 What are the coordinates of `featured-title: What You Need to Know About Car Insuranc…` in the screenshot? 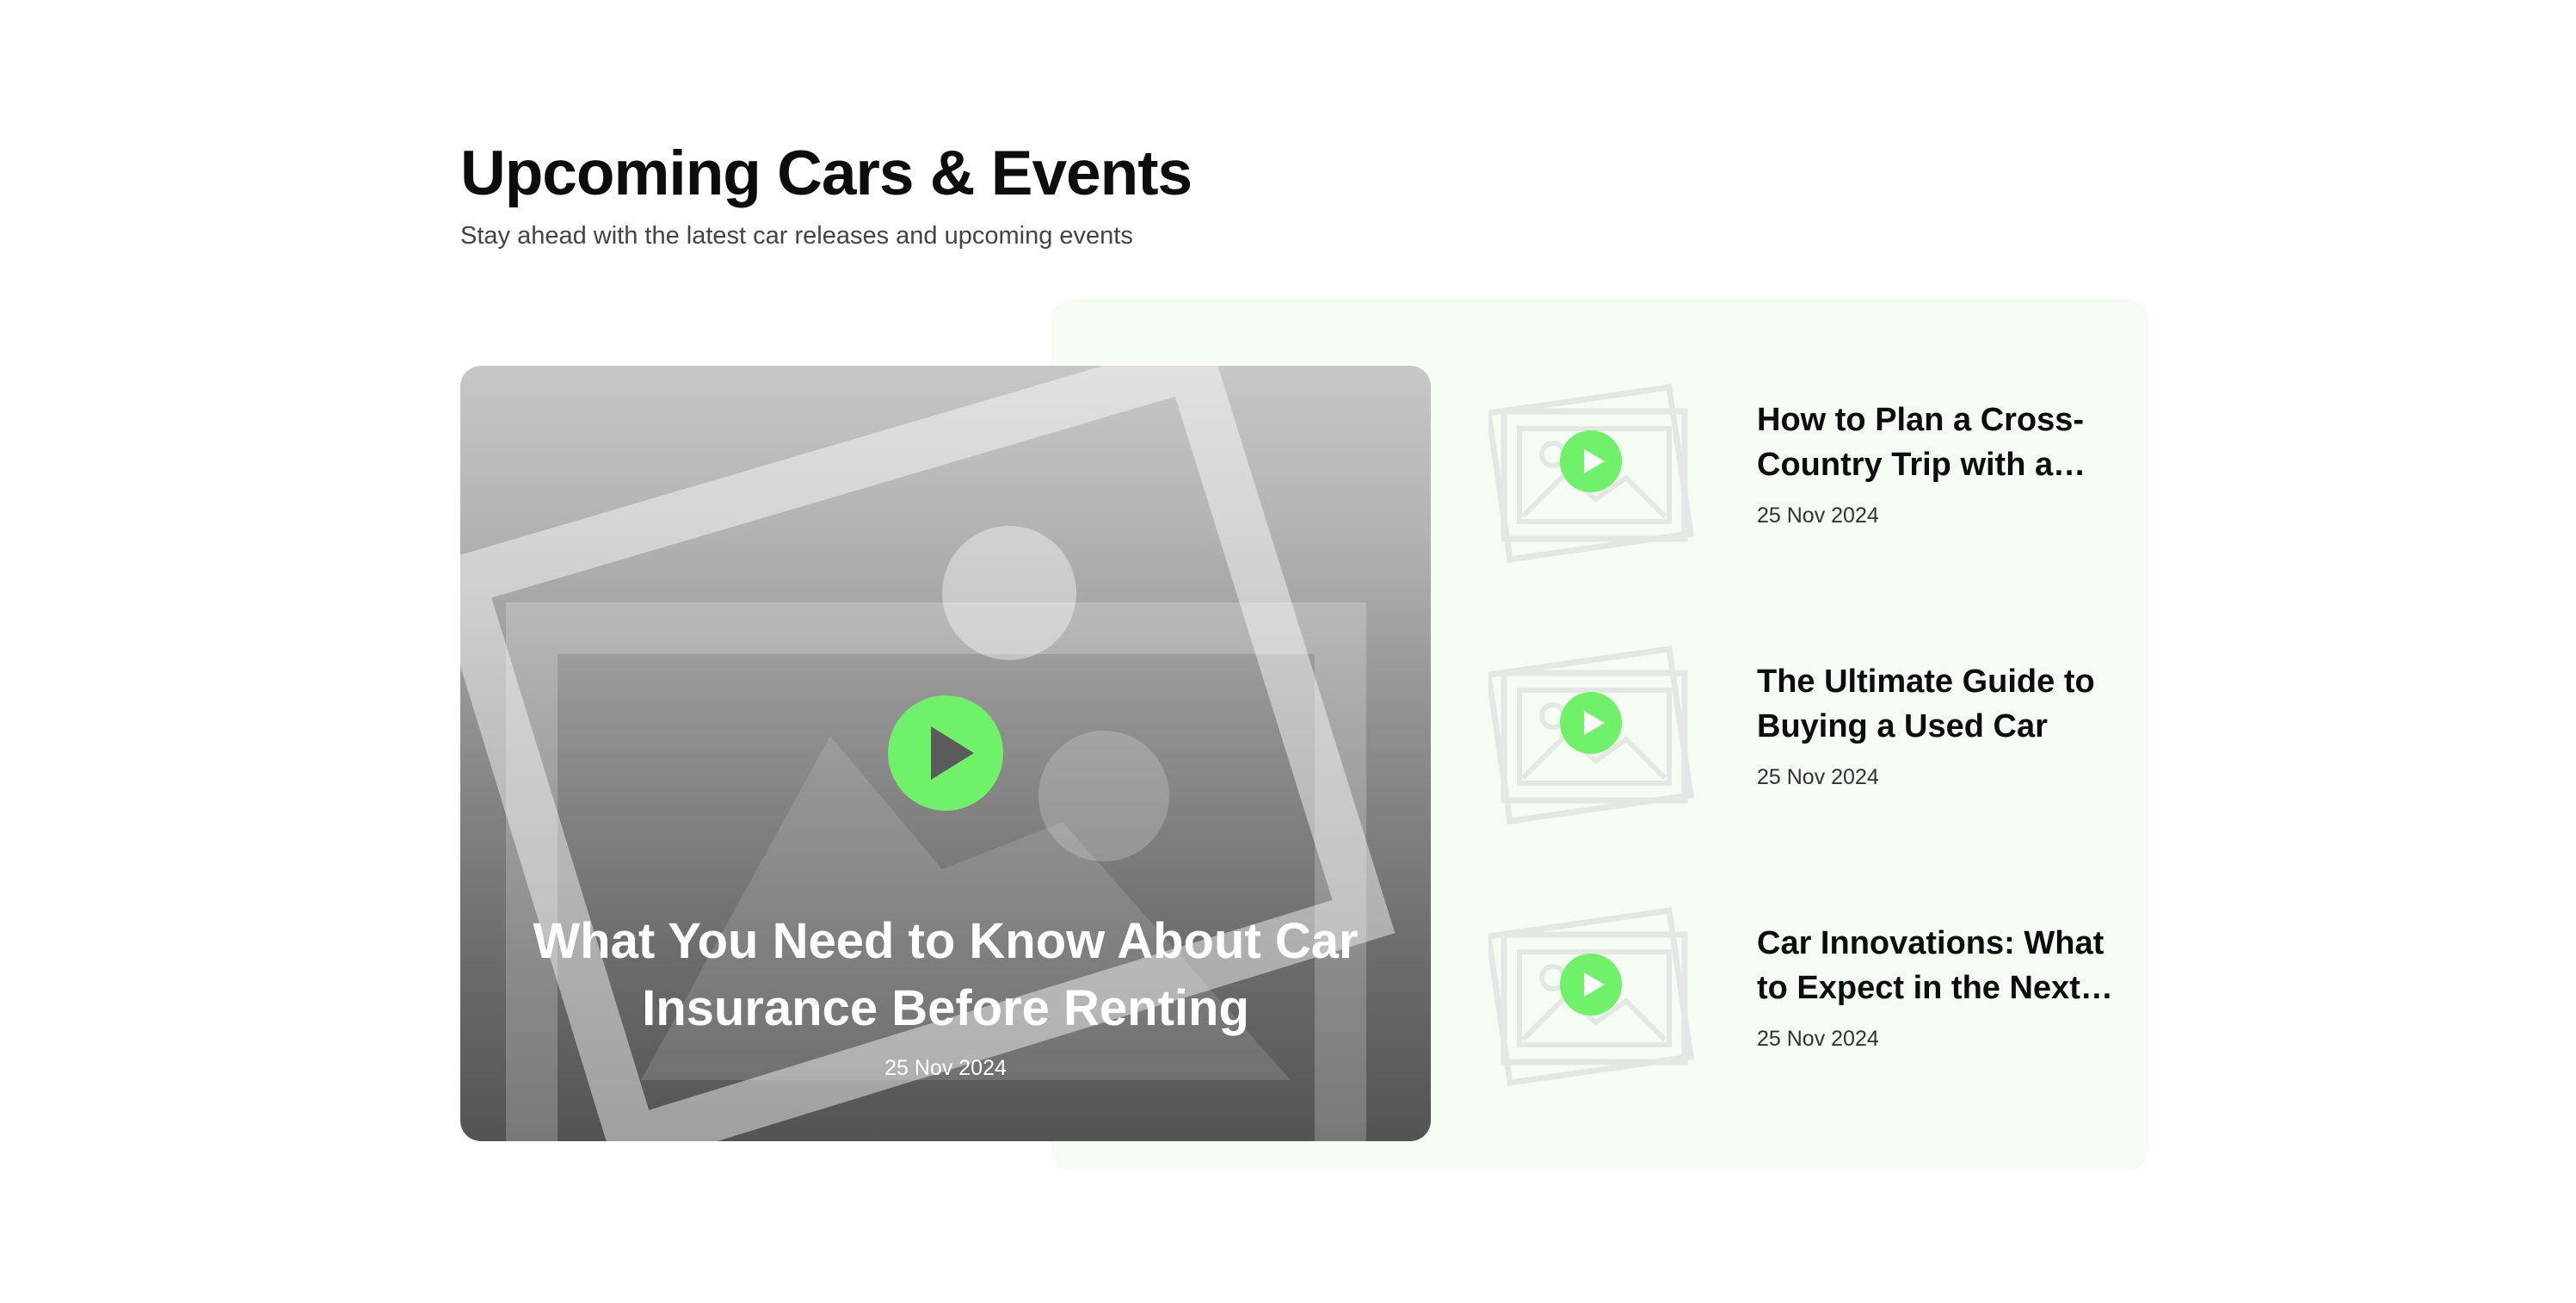 It's located at (945, 975).